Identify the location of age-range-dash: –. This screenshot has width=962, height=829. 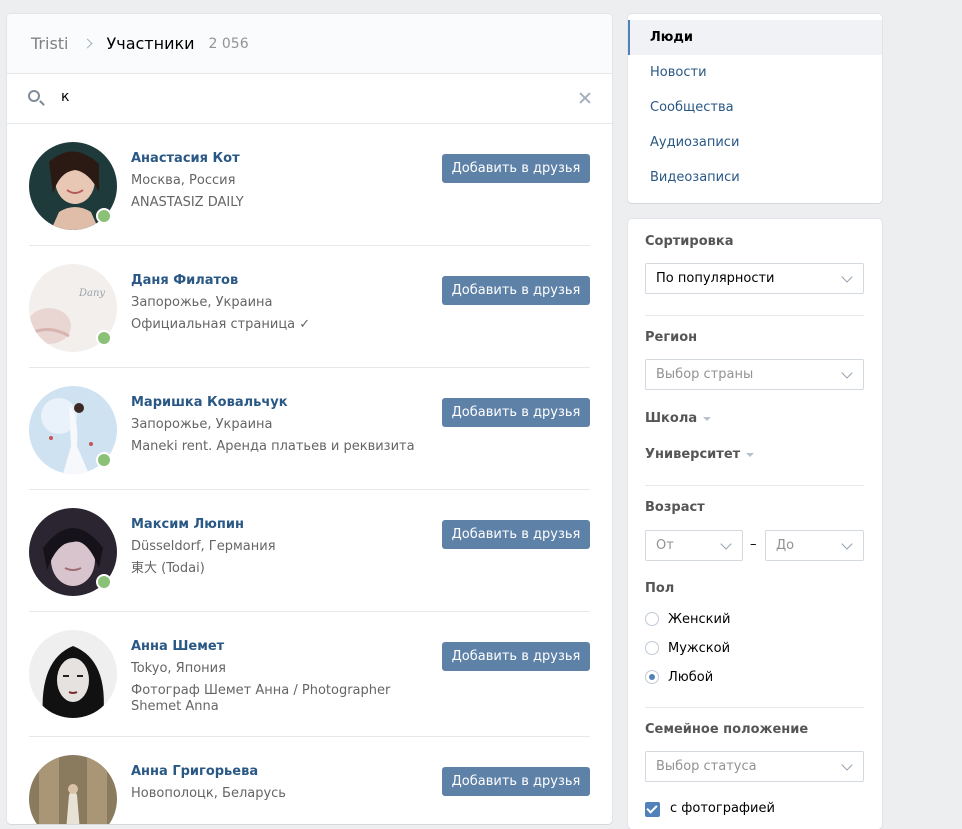
(753, 544).